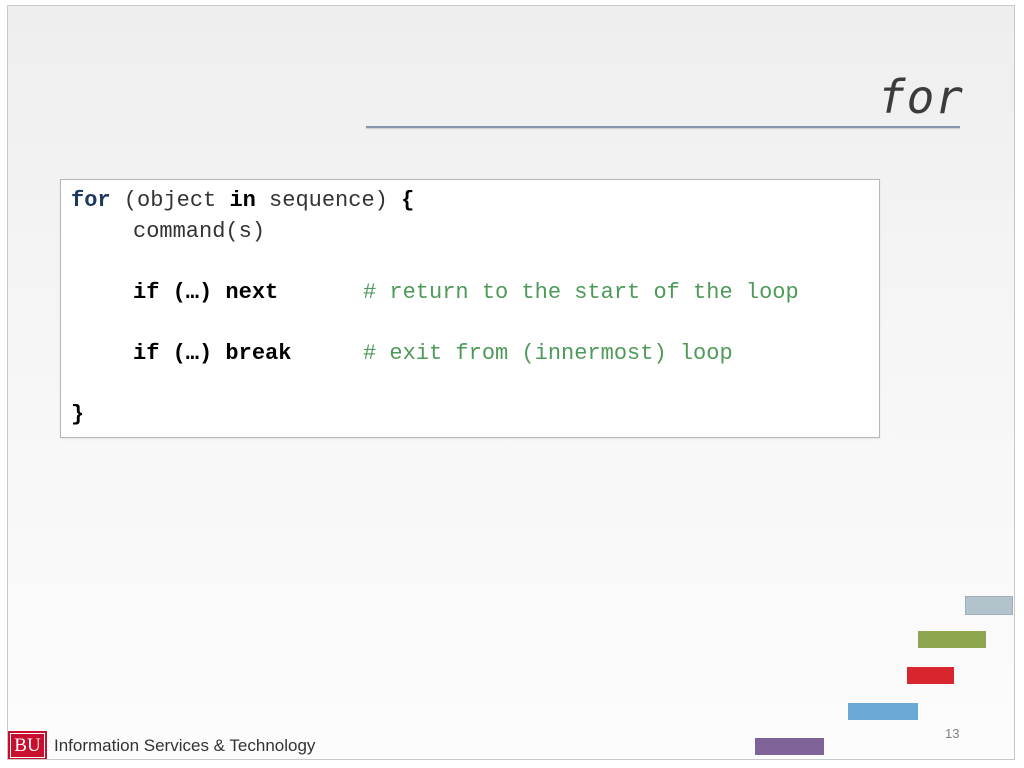 Image resolution: width=1024 pixels, height=768 pixels. What do you see at coordinates (408, 200) in the screenshot?
I see `open-brace: {` at bounding box center [408, 200].